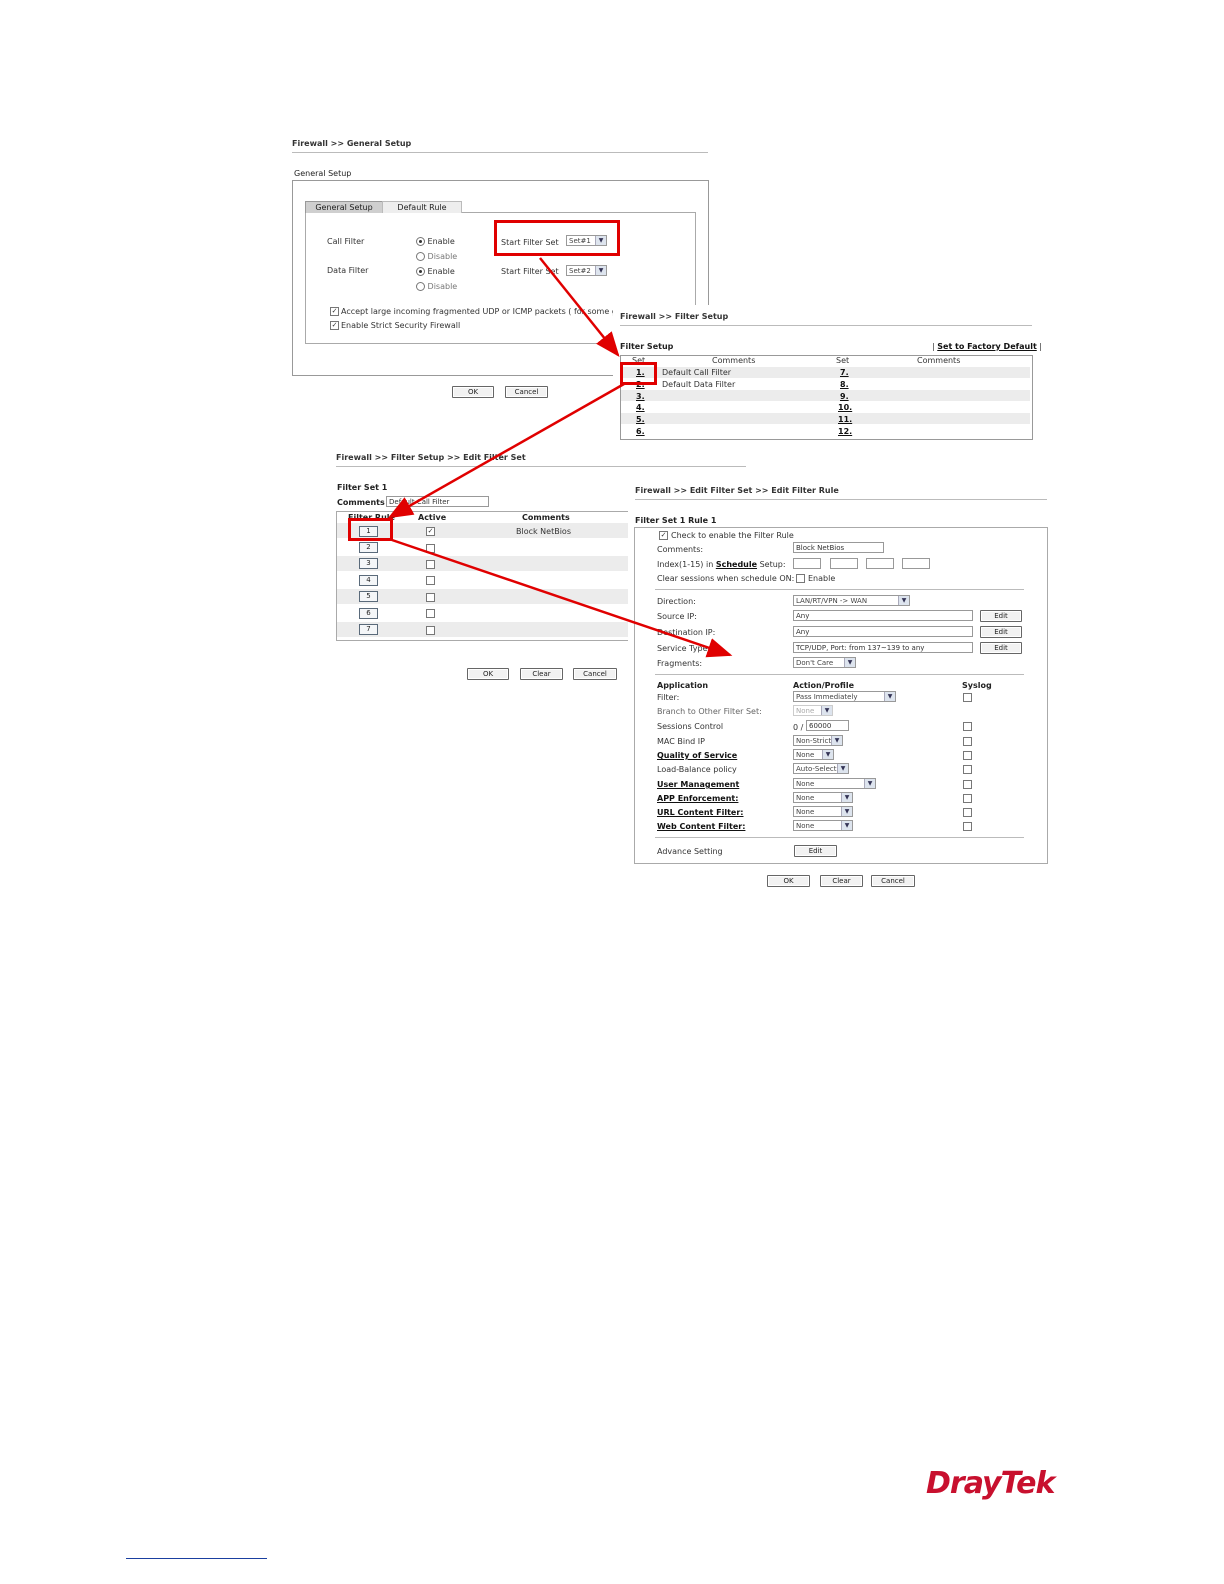 This screenshot has width=1224, height=1584. I want to click on callout-arrows, so click(560, 457).